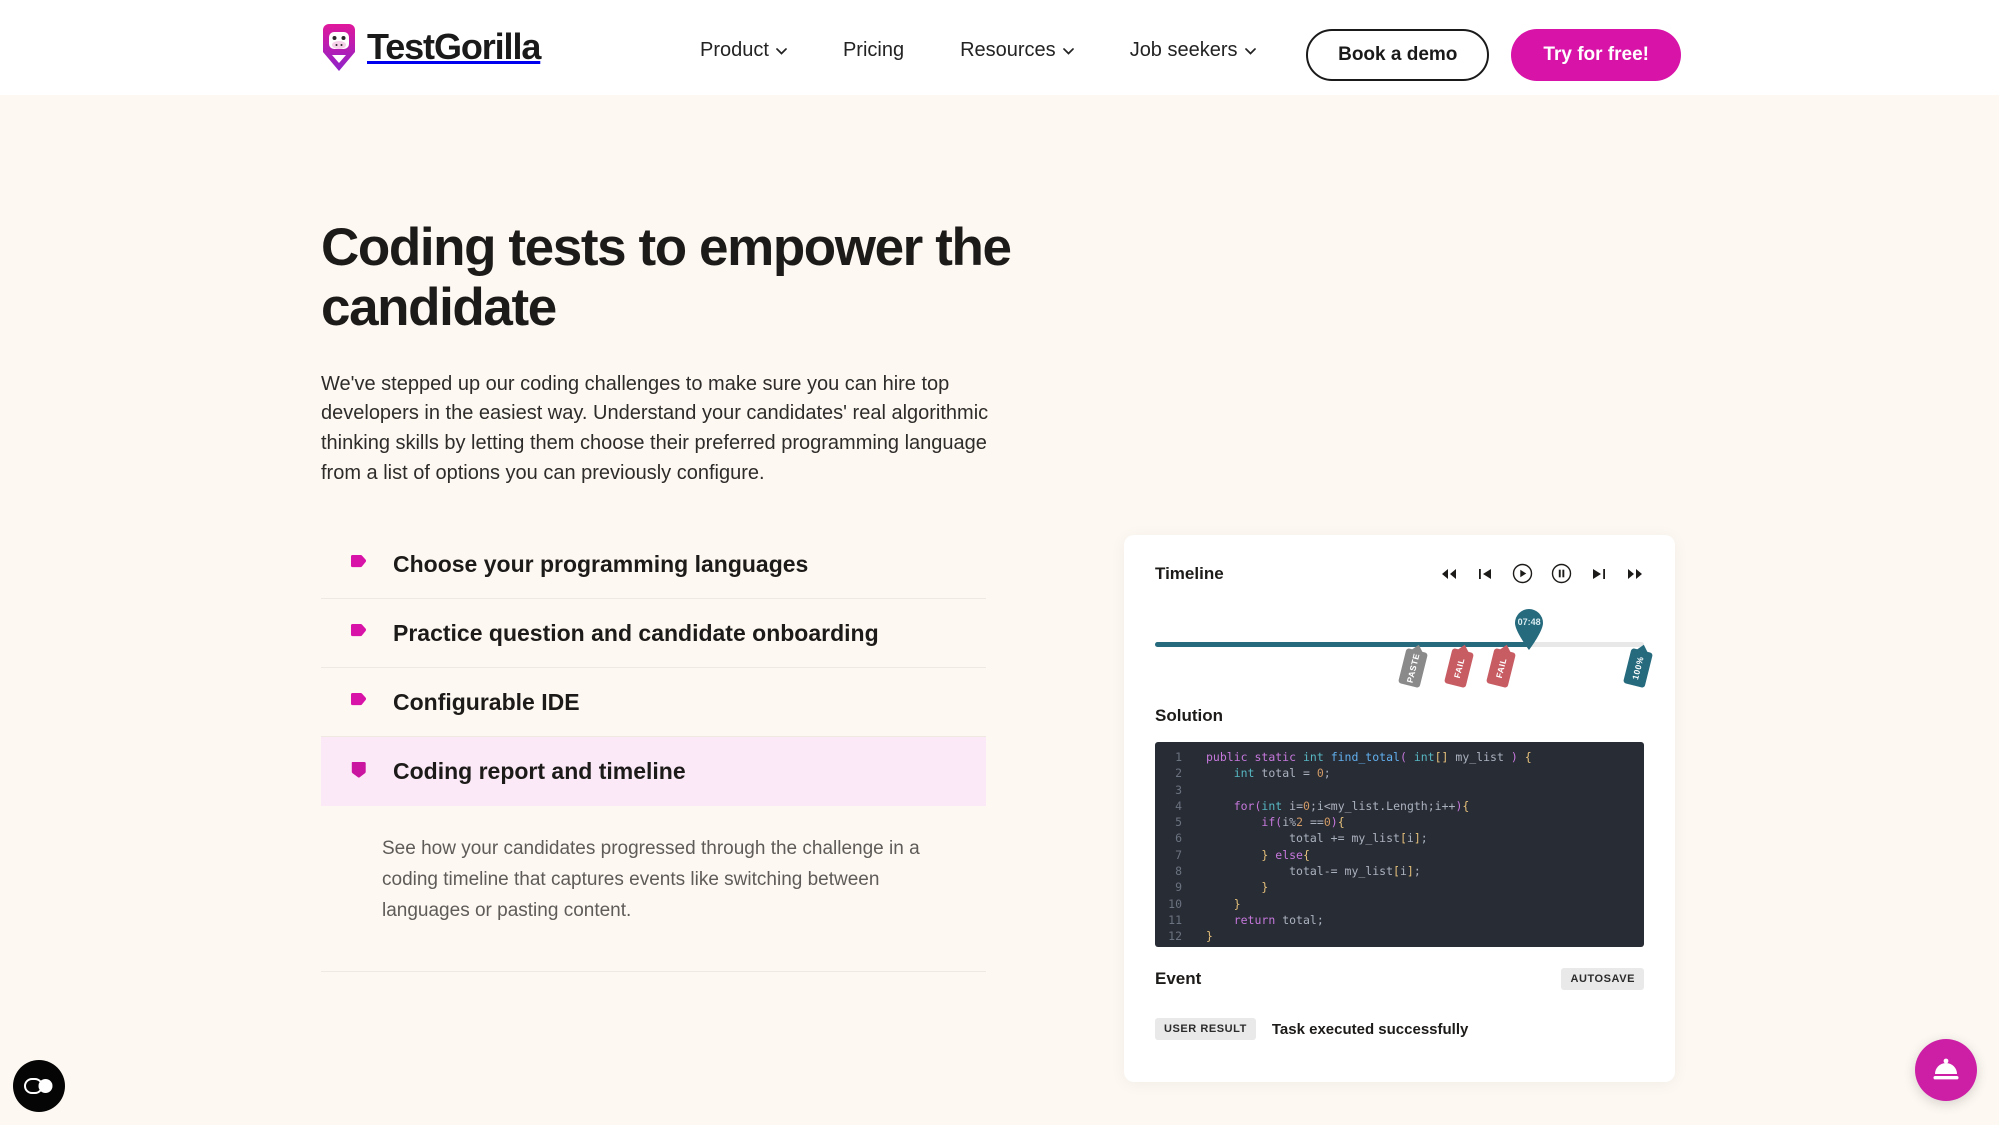 This screenshot has height=1125, width=1999. I want to click on line-number: 8, so click(1178, 871).